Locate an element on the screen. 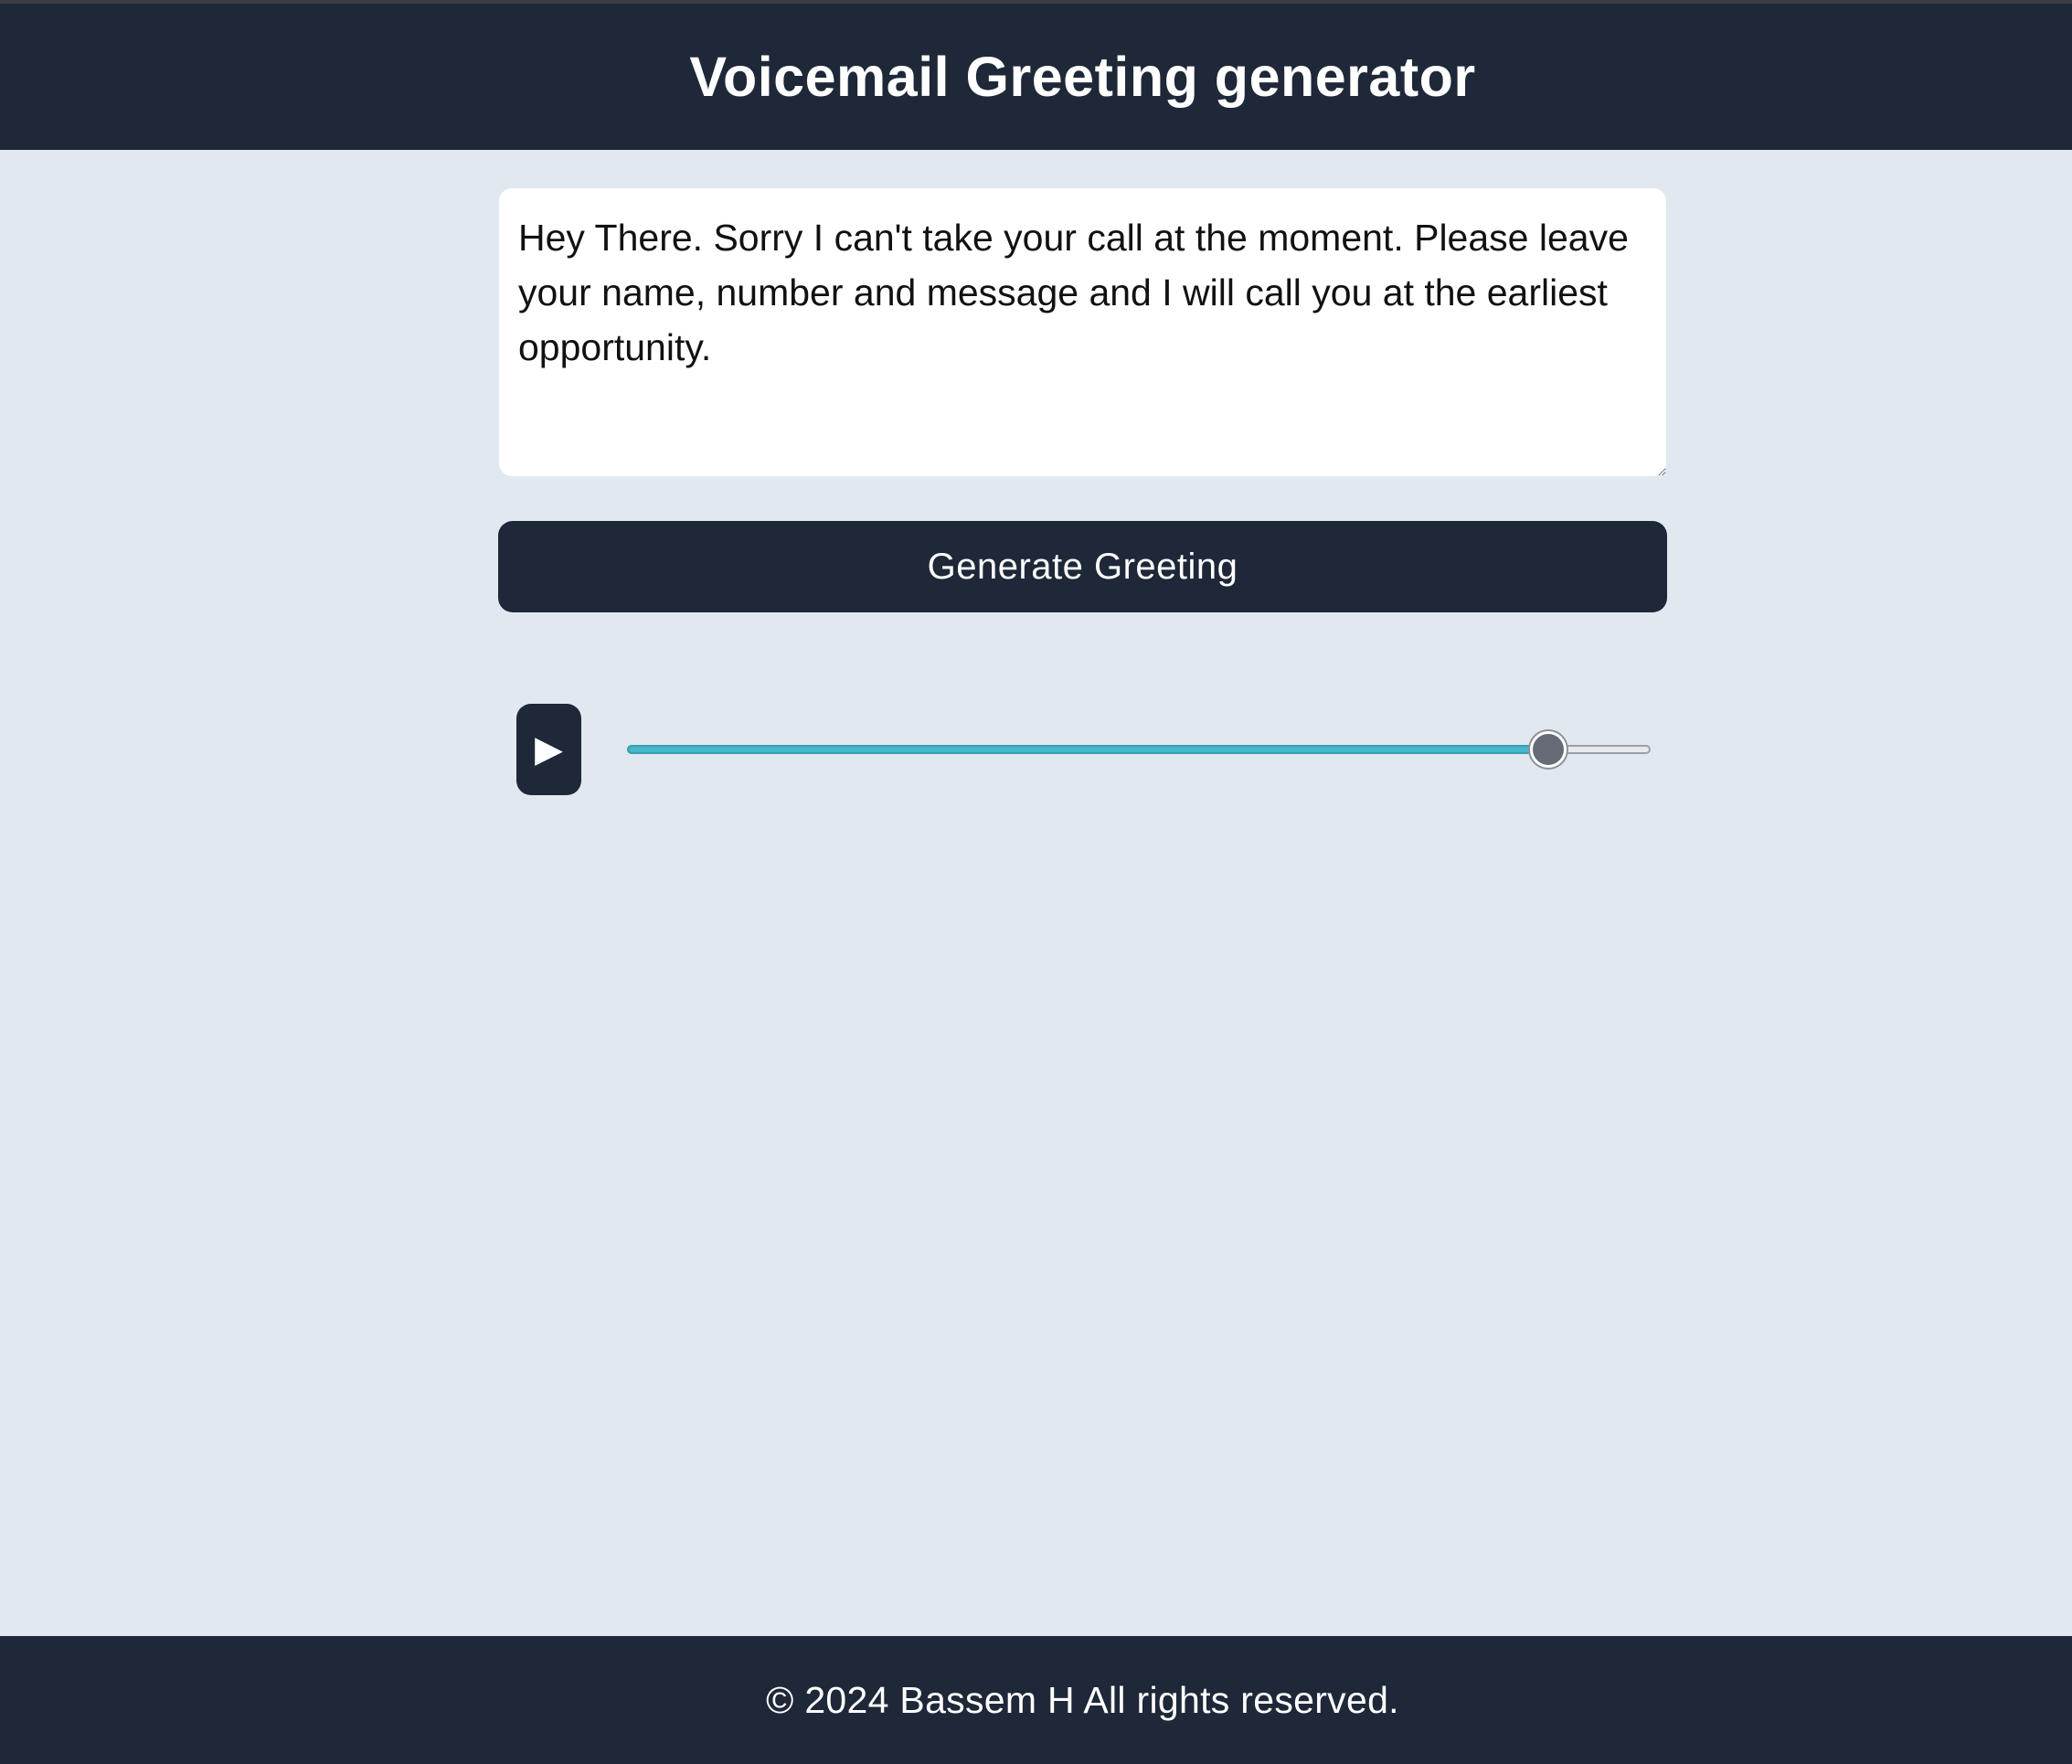  play-icon: ▶ is located at coordinates (549, 749).